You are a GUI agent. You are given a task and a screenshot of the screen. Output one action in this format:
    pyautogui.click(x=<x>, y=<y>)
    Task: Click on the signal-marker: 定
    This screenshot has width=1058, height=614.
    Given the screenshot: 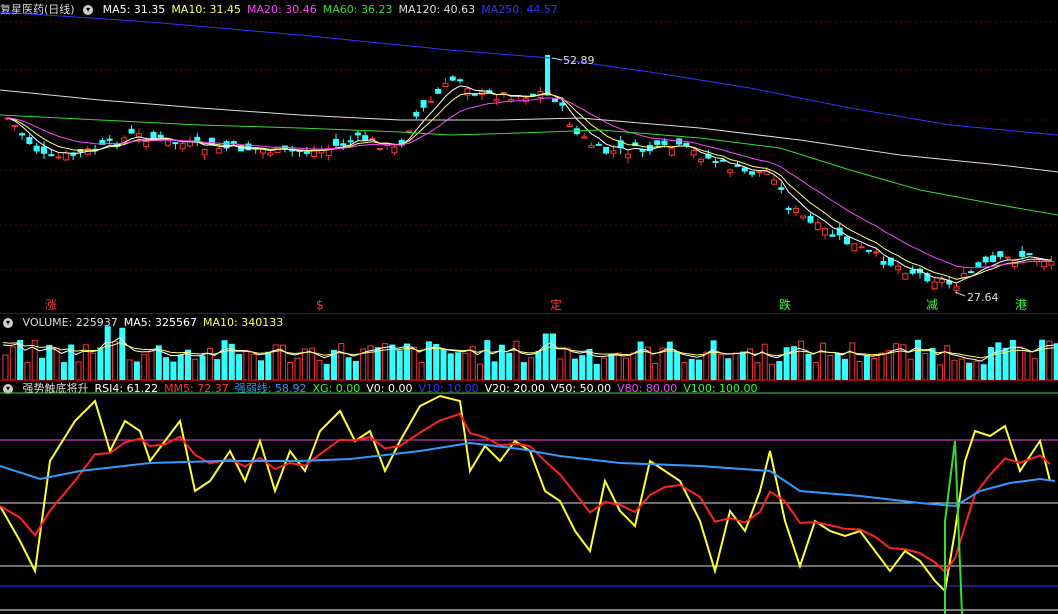 What is the action you would take?
    pyautogui.click(x=556, y=305)
    